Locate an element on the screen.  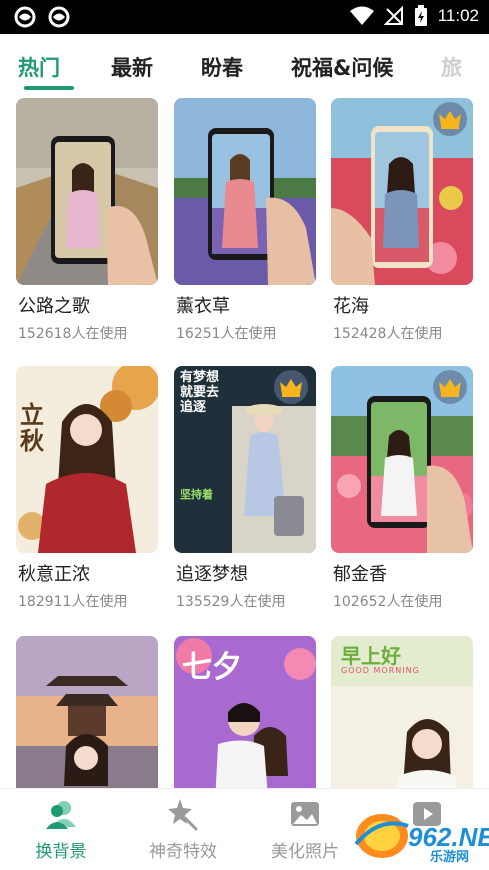
template-card: 公路之歌 152618人在使用 is located at coordinates (87, 220).